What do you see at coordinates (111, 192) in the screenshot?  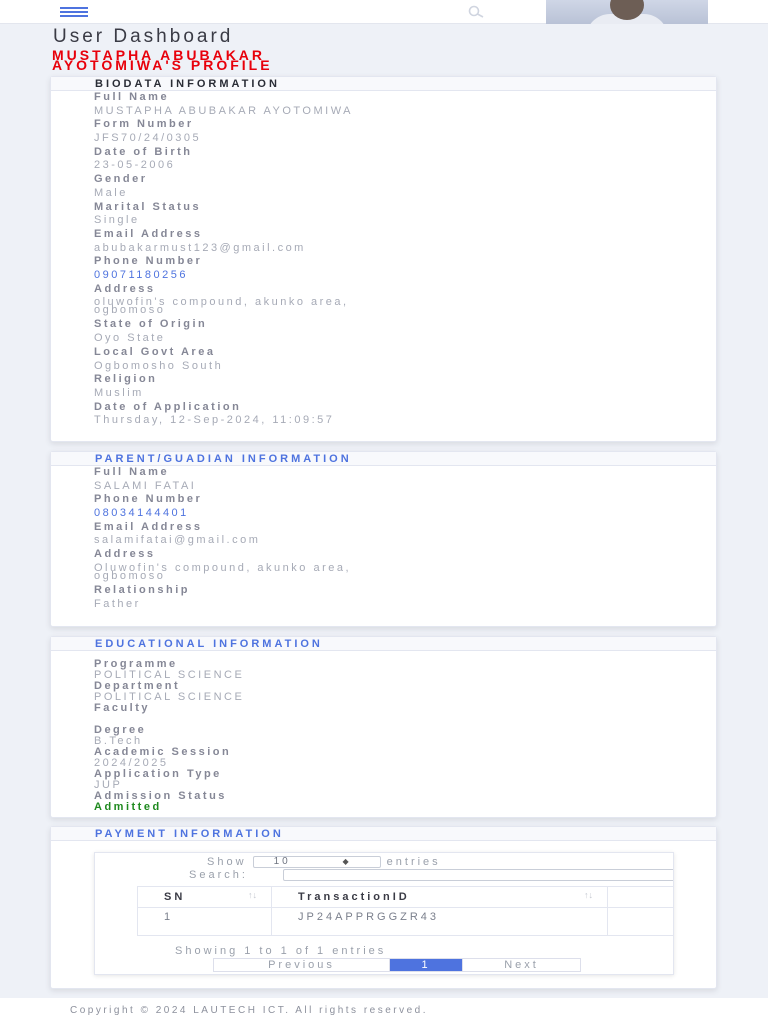 I see `gender-value: Male` at bounding box center [111, 192].